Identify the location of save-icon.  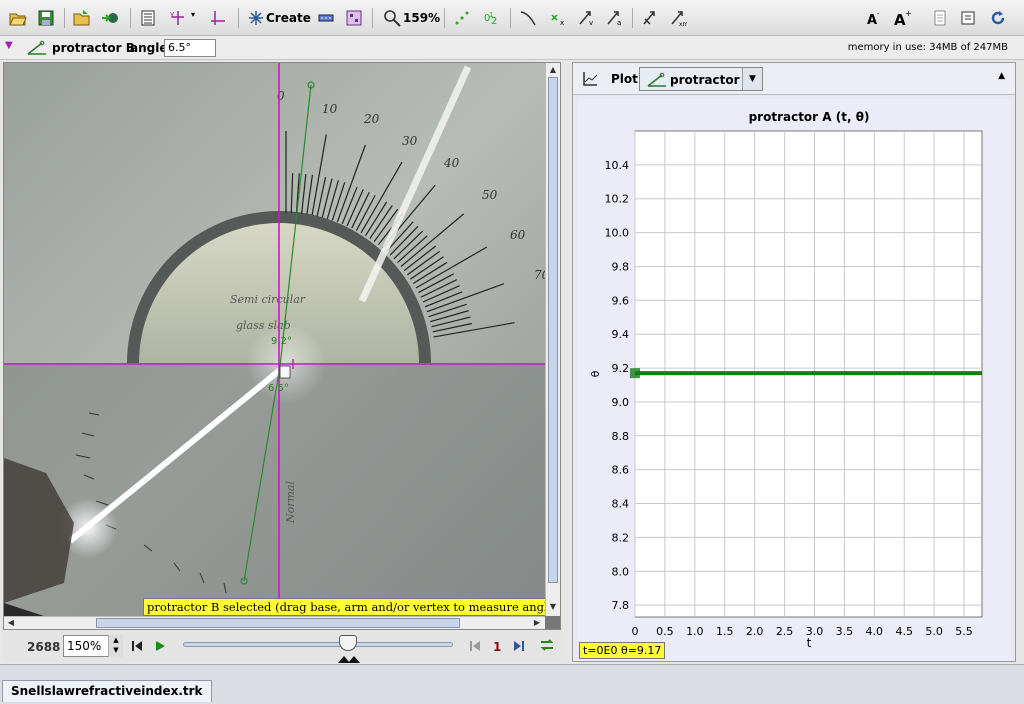
(46, 18).